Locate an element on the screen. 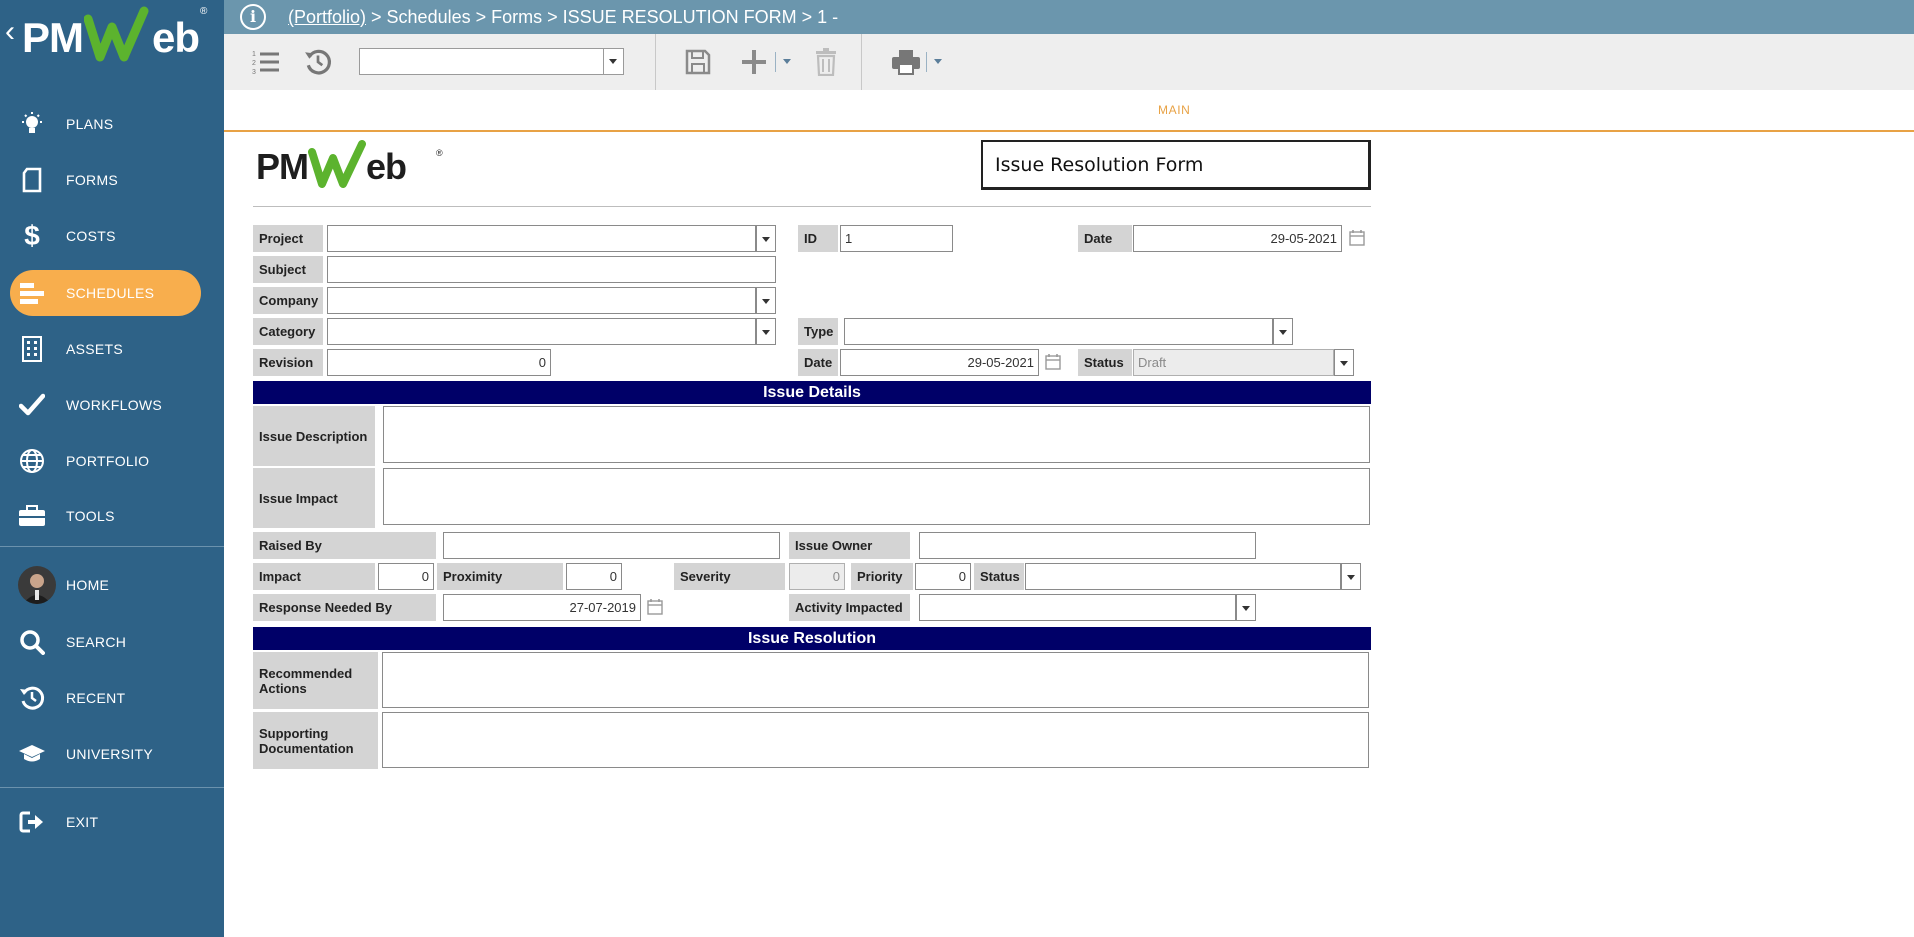 This screenshot has height=937, width=1914. response-needed-by-field: 27-07-2019 is located at coordinates (542, 607).